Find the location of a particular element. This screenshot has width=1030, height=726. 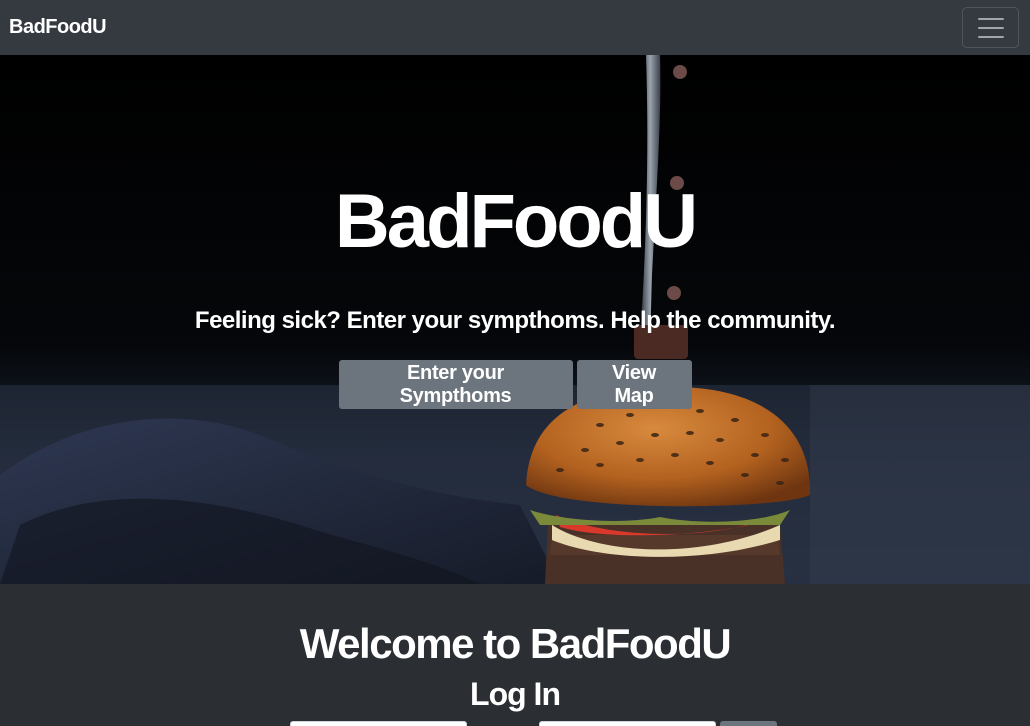

navbar-toggler-button is located at coordinates (990, 27).